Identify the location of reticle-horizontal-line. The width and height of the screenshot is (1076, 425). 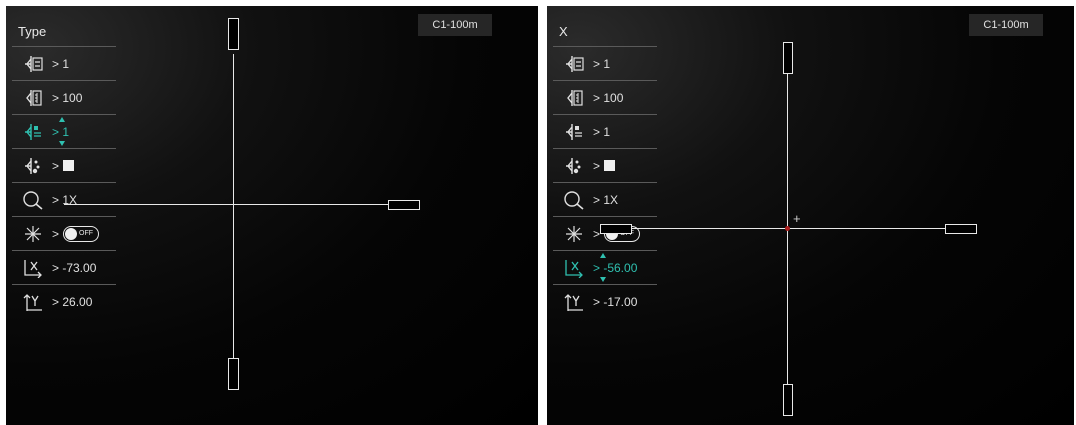
(226, 204).